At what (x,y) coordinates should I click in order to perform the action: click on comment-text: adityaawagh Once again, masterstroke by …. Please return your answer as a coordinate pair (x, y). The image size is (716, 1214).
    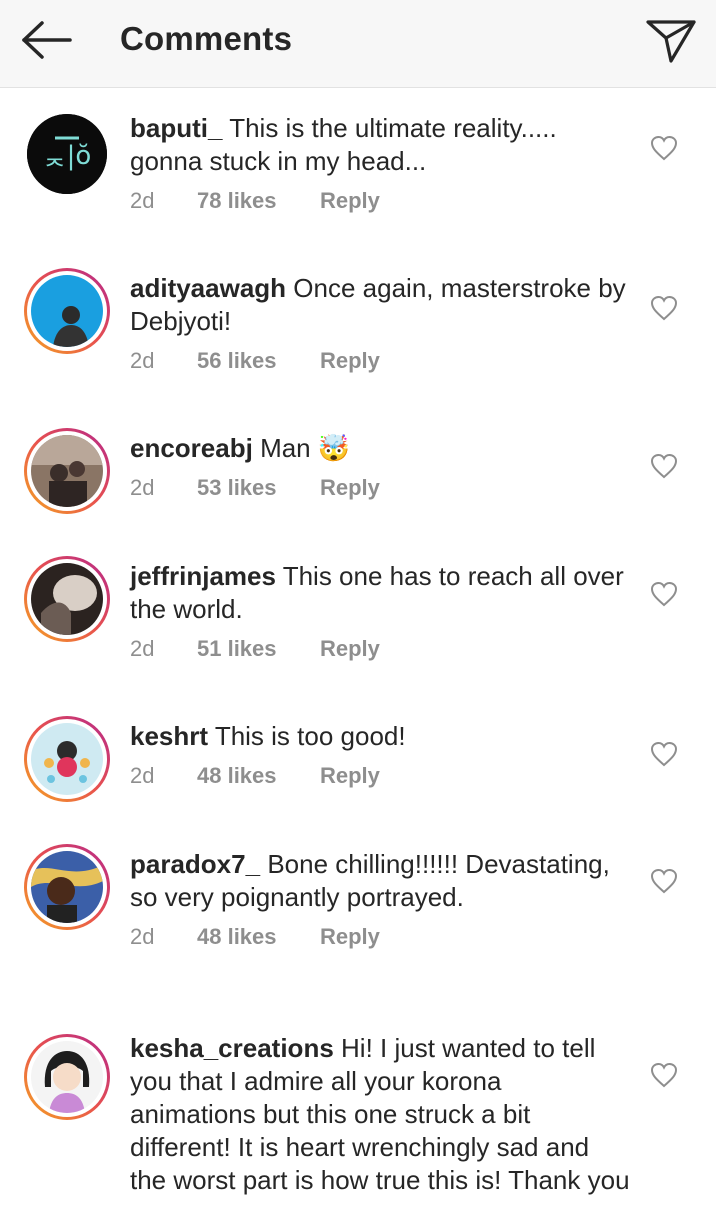
    Looking at the image, I should click on (380, 305).